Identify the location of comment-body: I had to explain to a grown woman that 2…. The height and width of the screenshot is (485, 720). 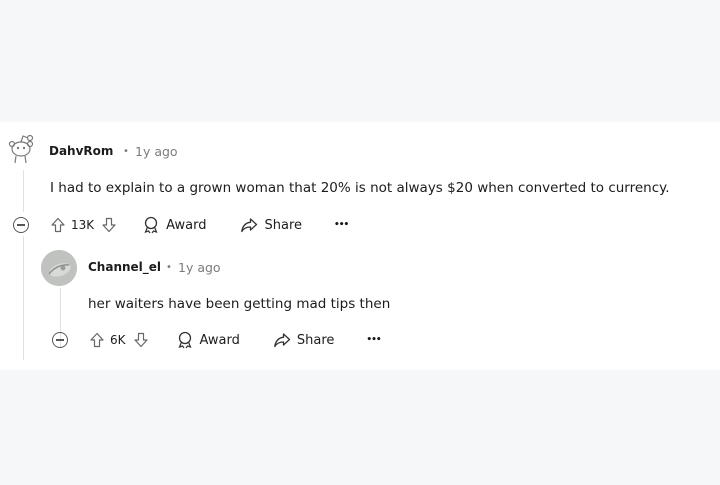
(360, 188).